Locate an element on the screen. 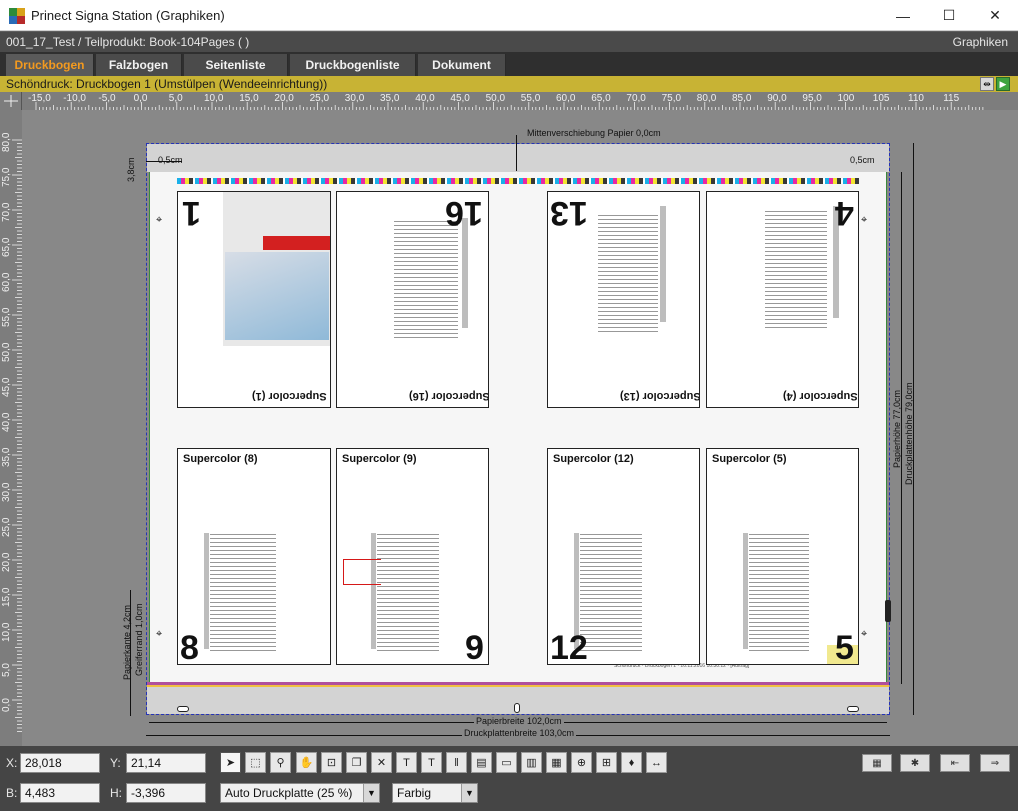  color-bar-tool-icon: ▤ is located at coordinates (481, 762).